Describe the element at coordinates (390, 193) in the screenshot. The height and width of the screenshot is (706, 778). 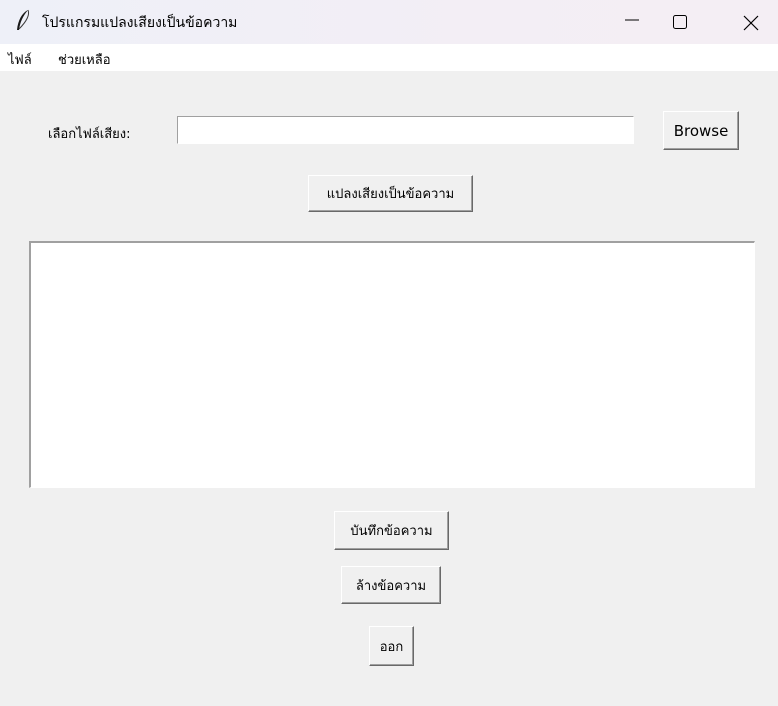
I see `convert-button: แปลงเสียงเป็นข้อความ` at that location.